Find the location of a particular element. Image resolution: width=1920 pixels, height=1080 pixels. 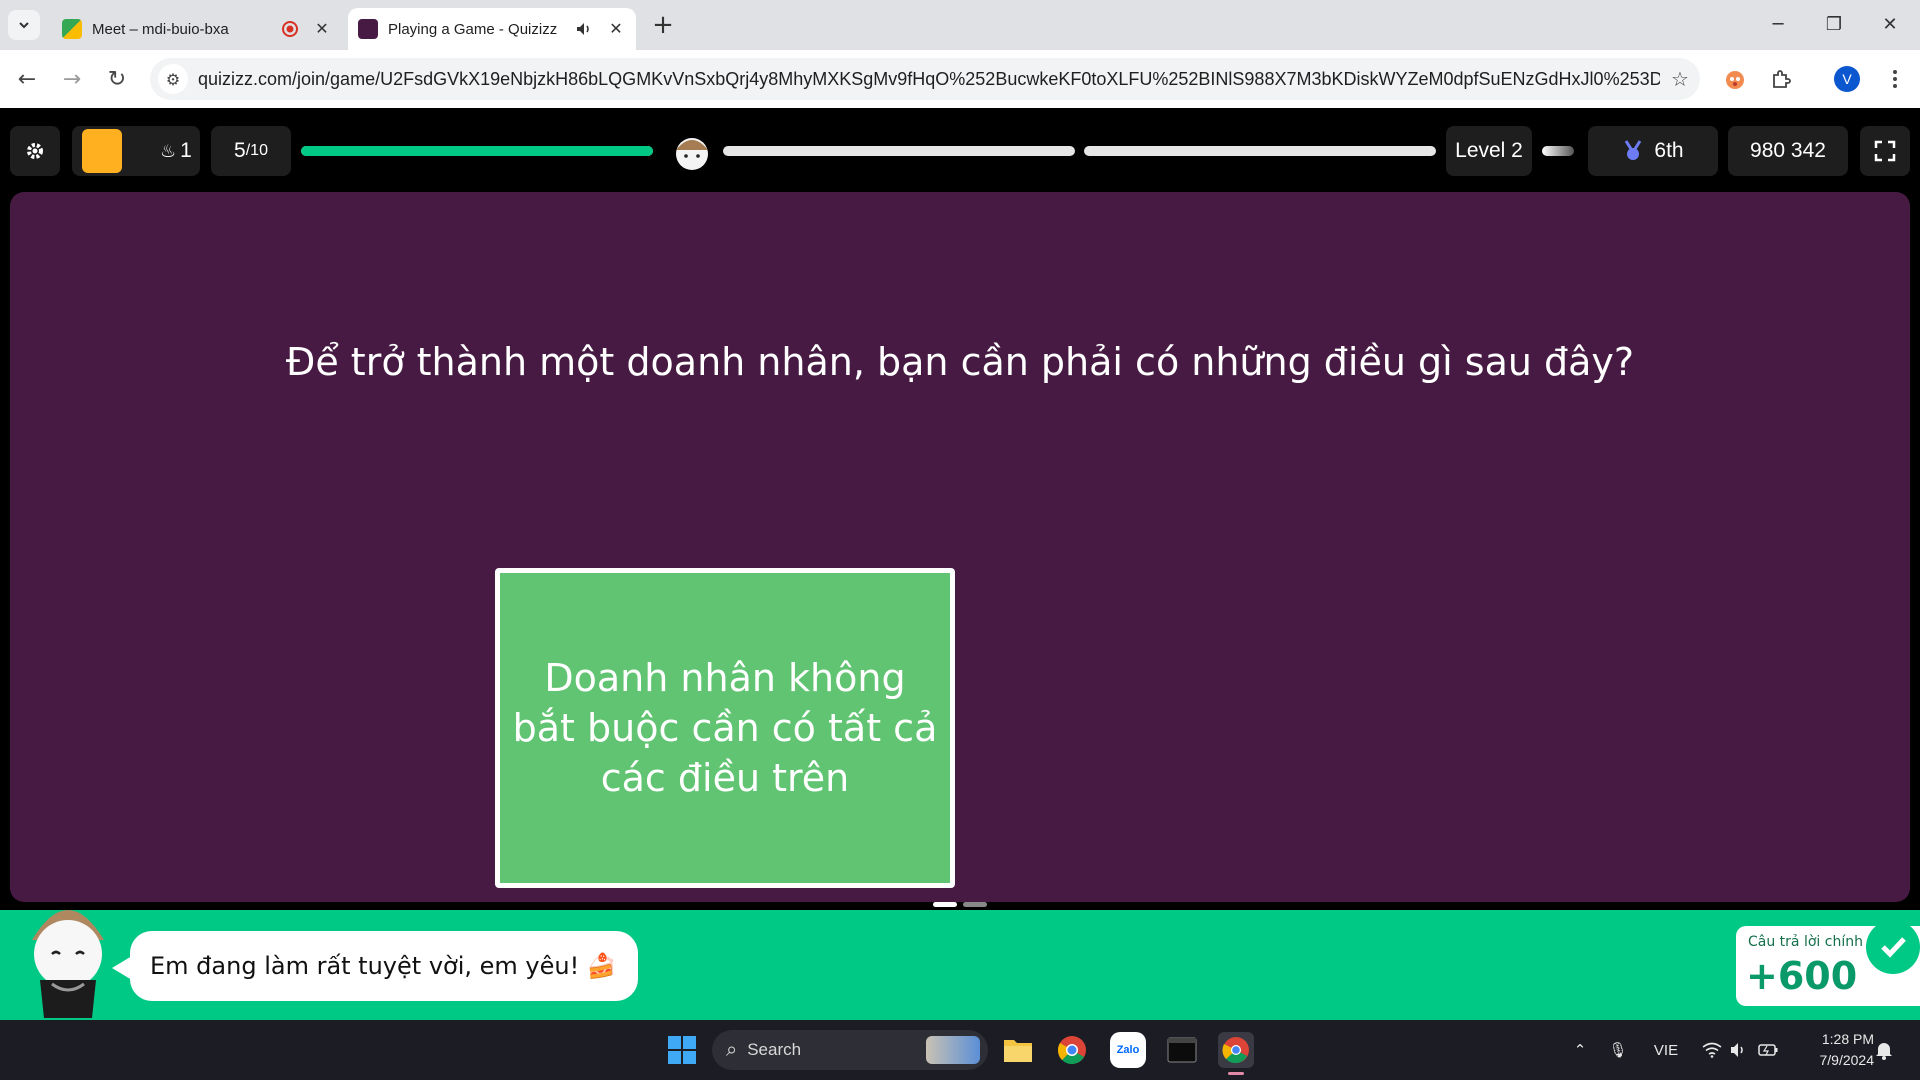

reload-button: ↻ is located at coordinates (117, 79).